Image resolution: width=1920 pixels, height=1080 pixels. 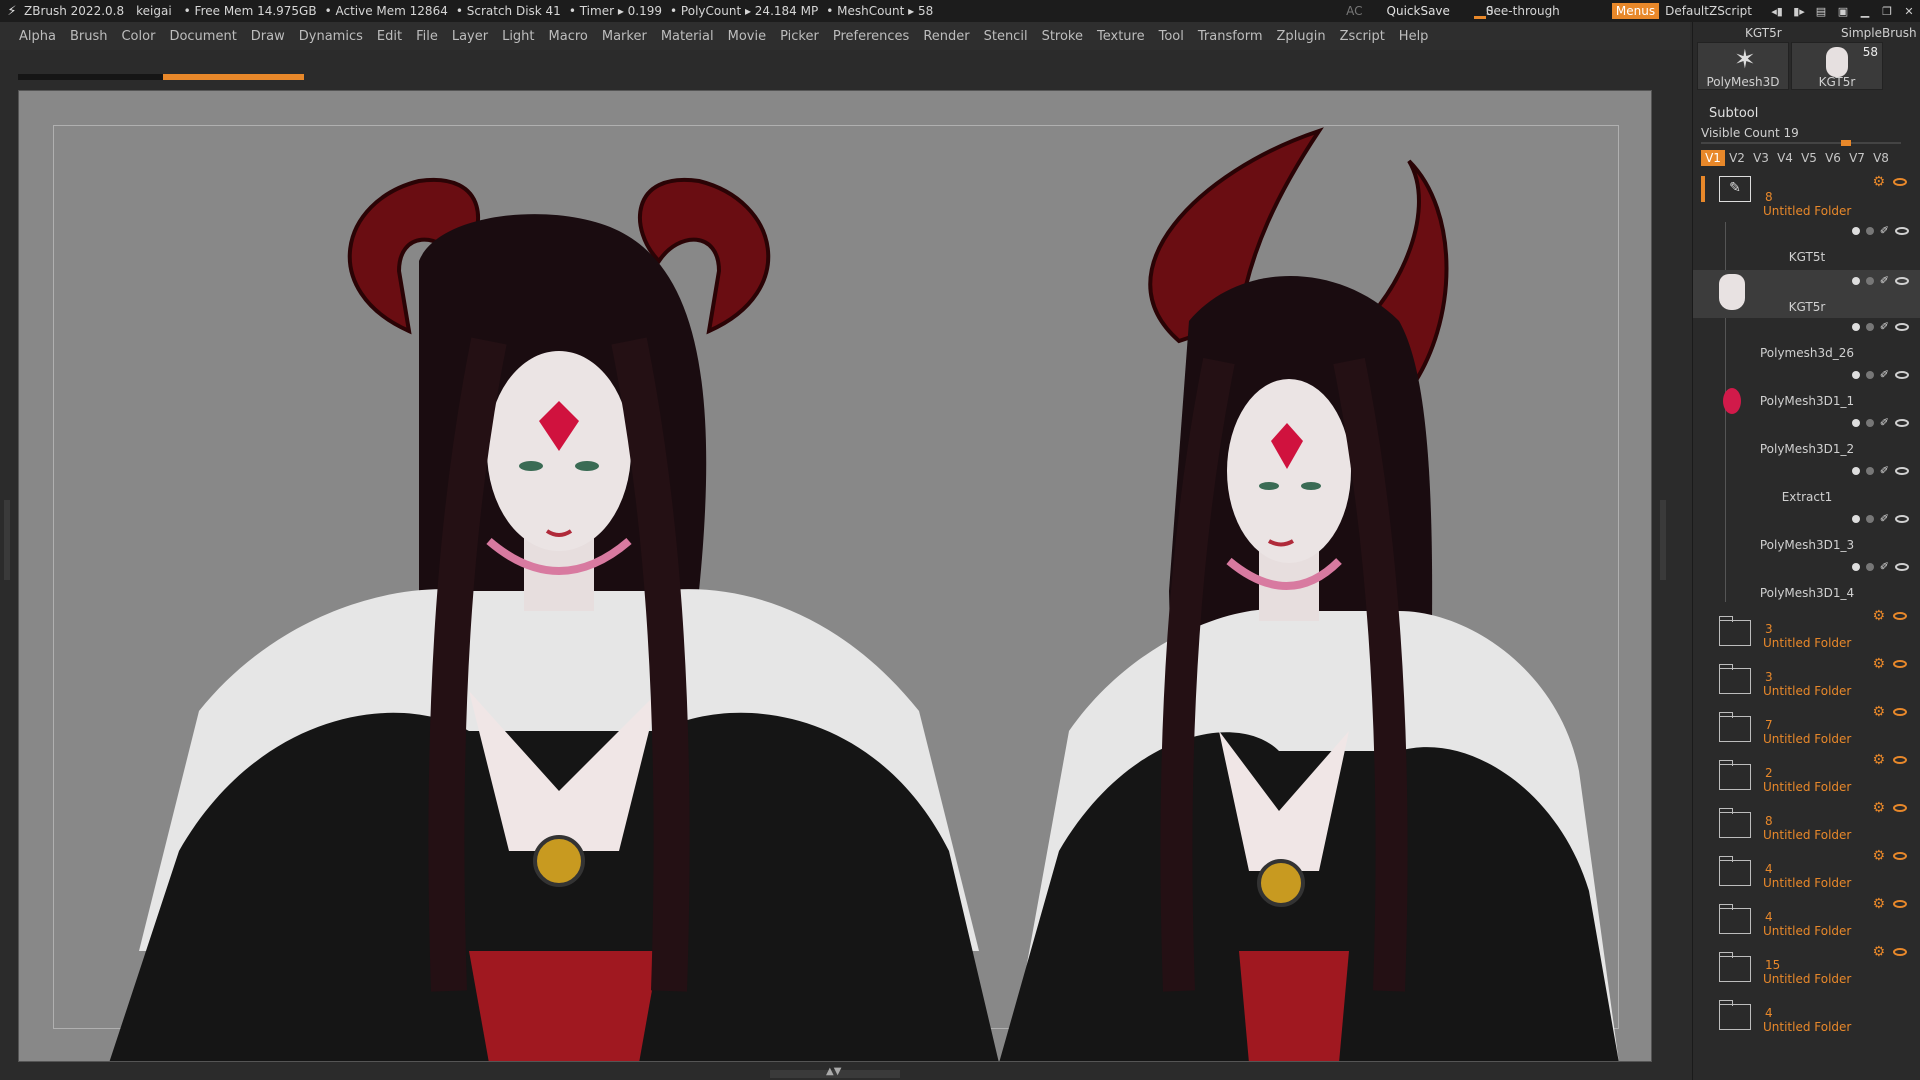 What do you see at coordinates (568, 36) in the screenshot?
I see `menu-macro: Macro` at bounding box center [568, 36].